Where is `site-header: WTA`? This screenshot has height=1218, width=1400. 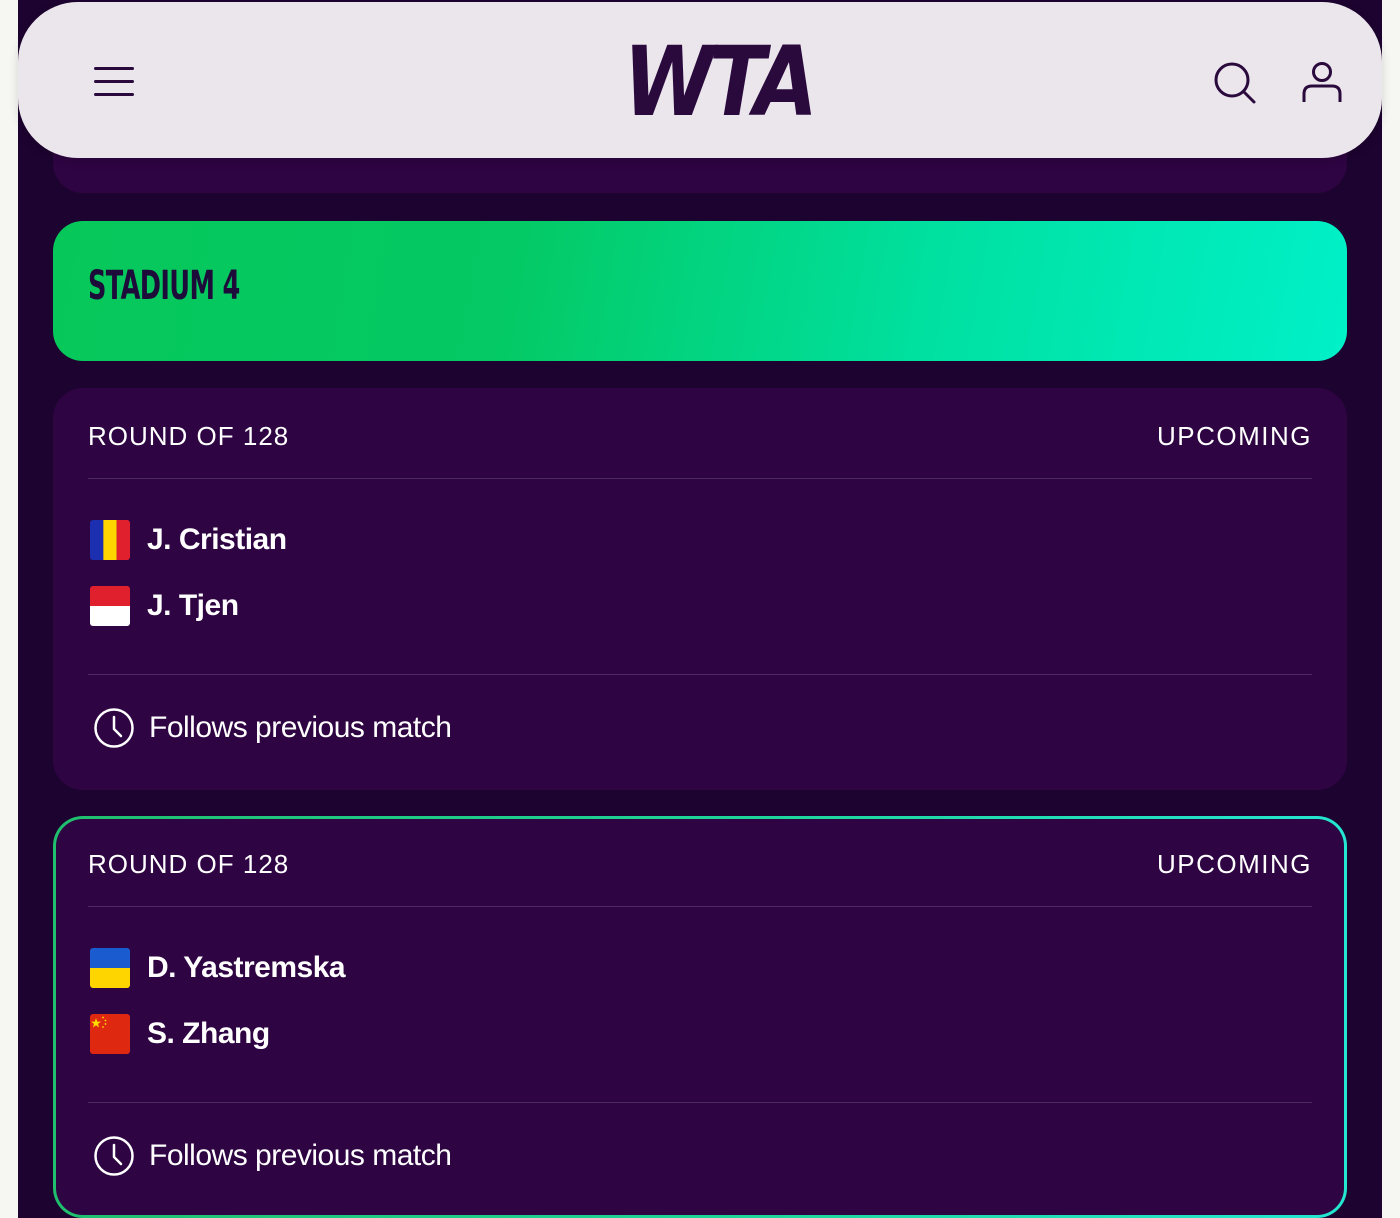 site-header: WTA is located at coordinates (700, 80).